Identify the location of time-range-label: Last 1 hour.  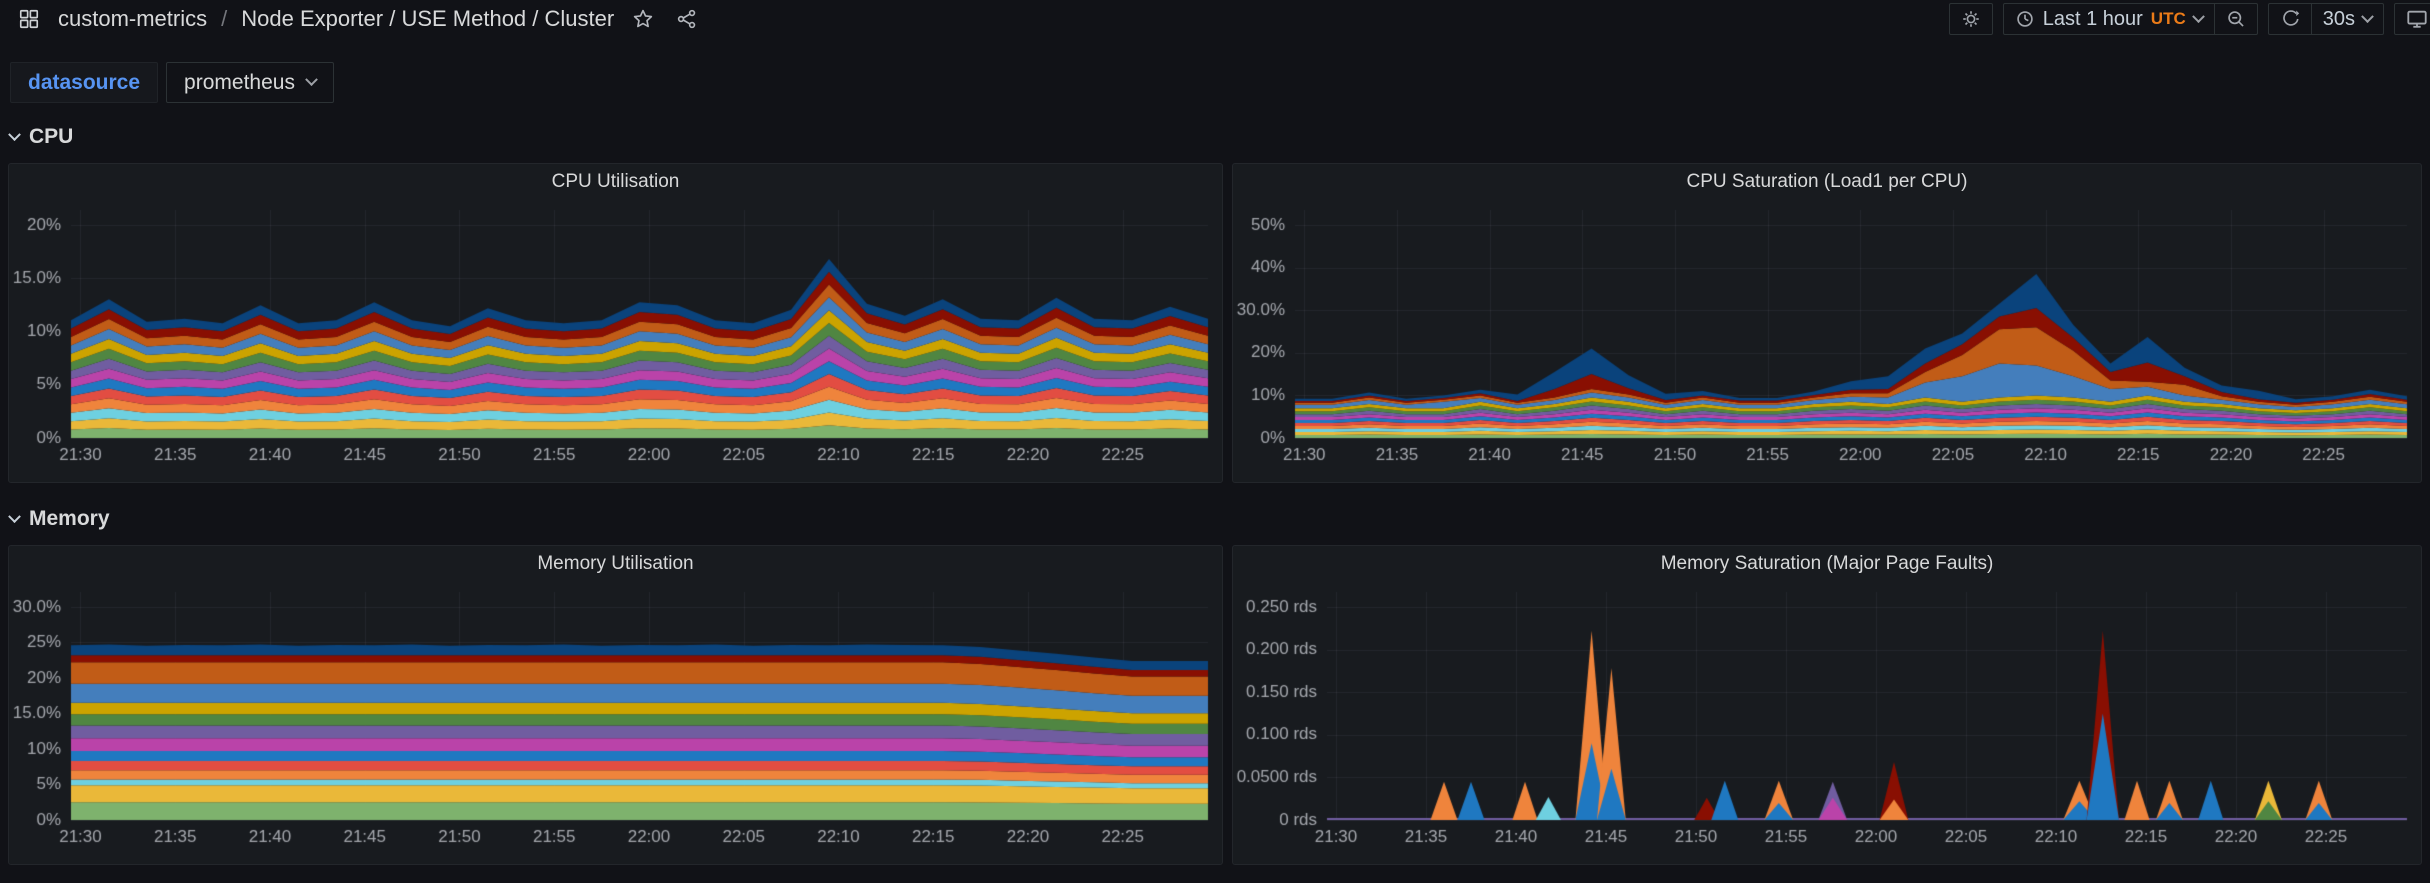
(2092, 18).